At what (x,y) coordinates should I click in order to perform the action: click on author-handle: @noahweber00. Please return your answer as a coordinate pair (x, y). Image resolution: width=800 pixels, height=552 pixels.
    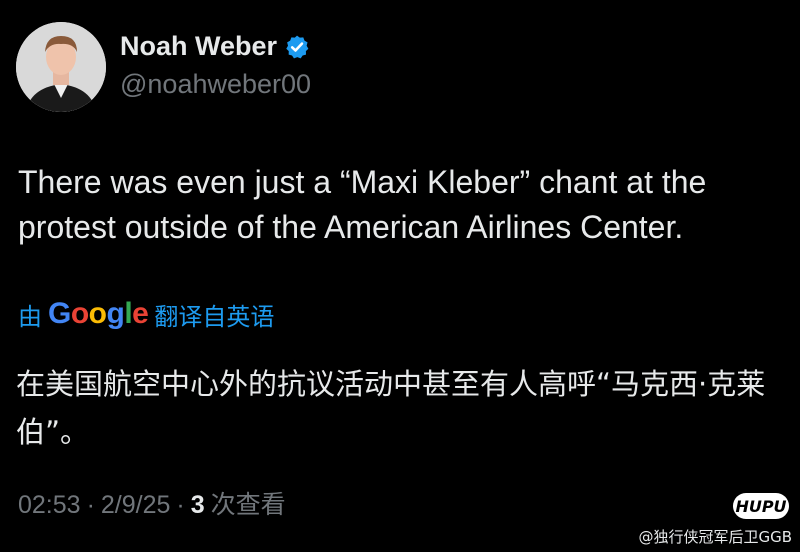
    Looking at the image, I should click on (215, 84).